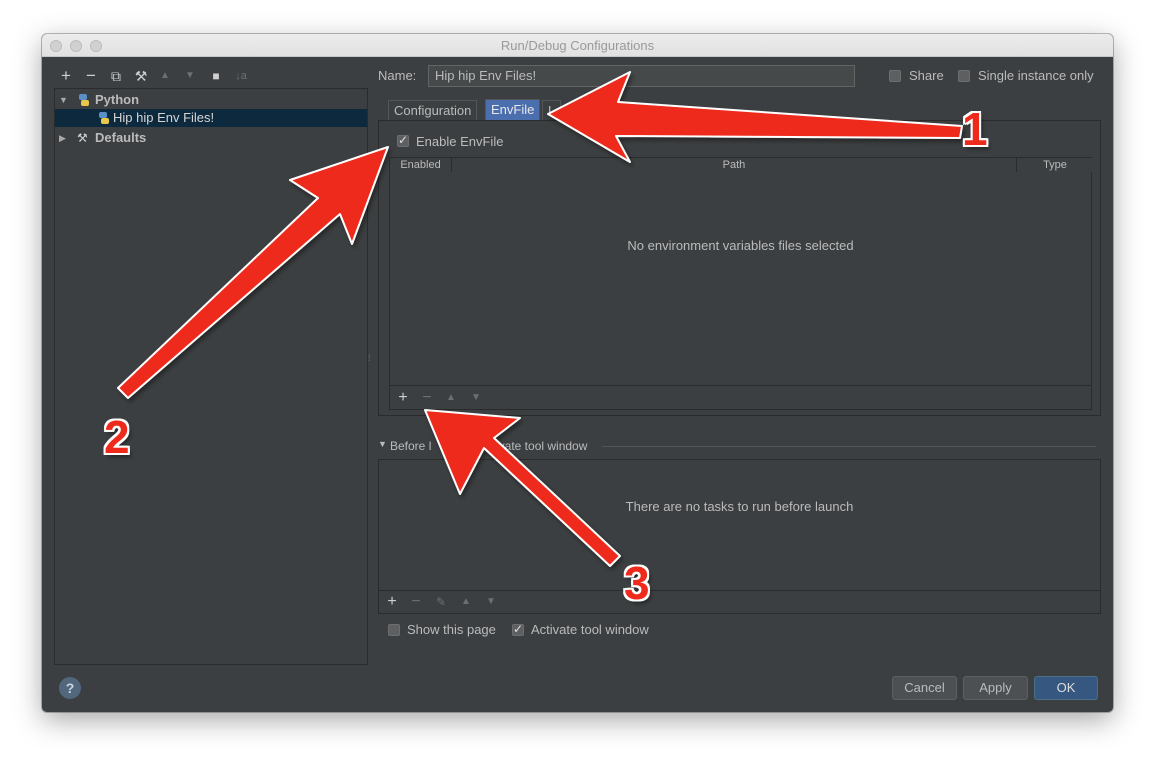 This screenshot has width=1155, height=762. I want to click on annotation-1: 1, so click(975, 129).